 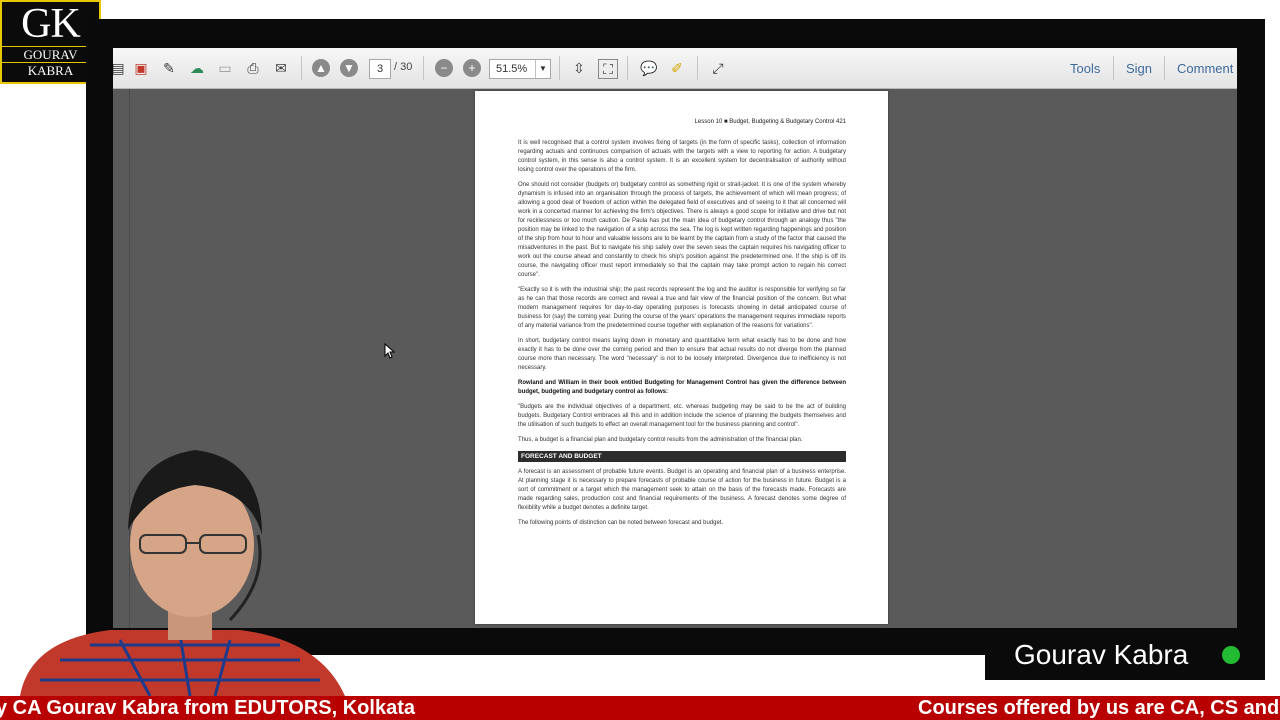 I want to click on presenter-name: Gourav Kabra, so click(x=1101, y=654).